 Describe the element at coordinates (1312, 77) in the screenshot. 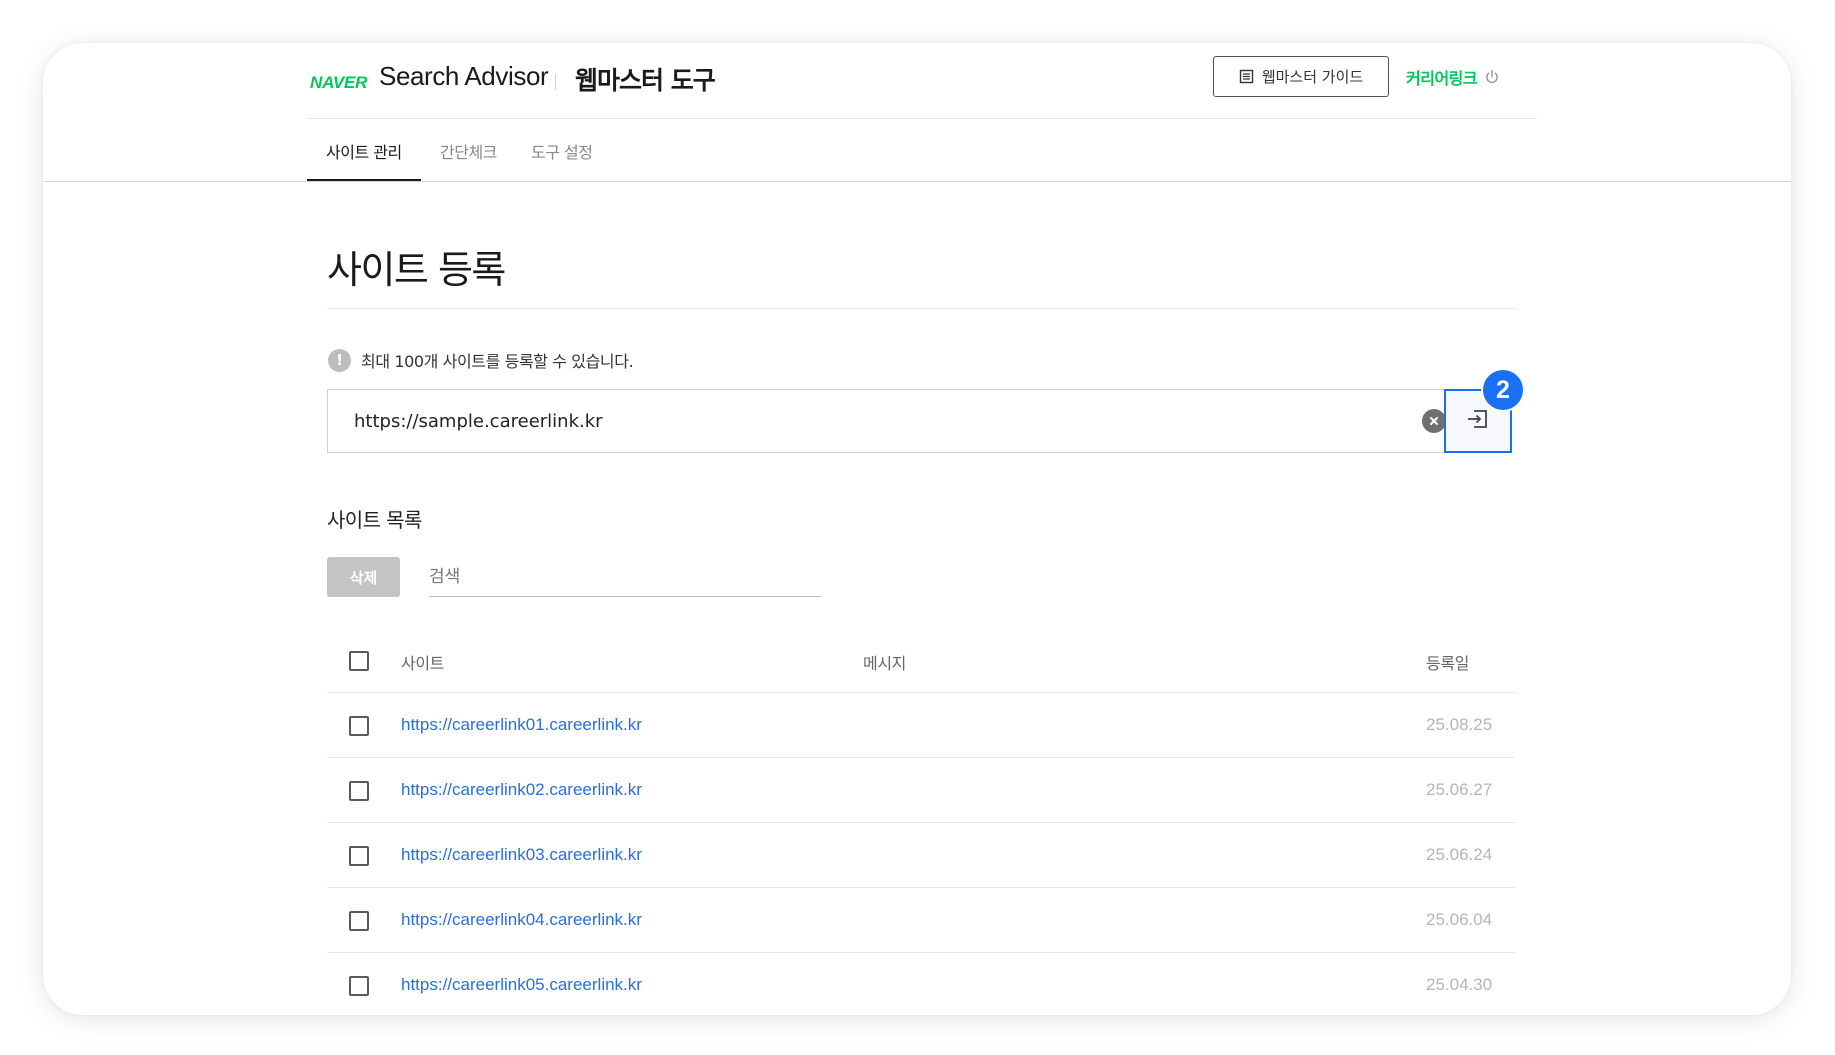

I see `guide-button-label: 웹마스터 가이드` at that location.